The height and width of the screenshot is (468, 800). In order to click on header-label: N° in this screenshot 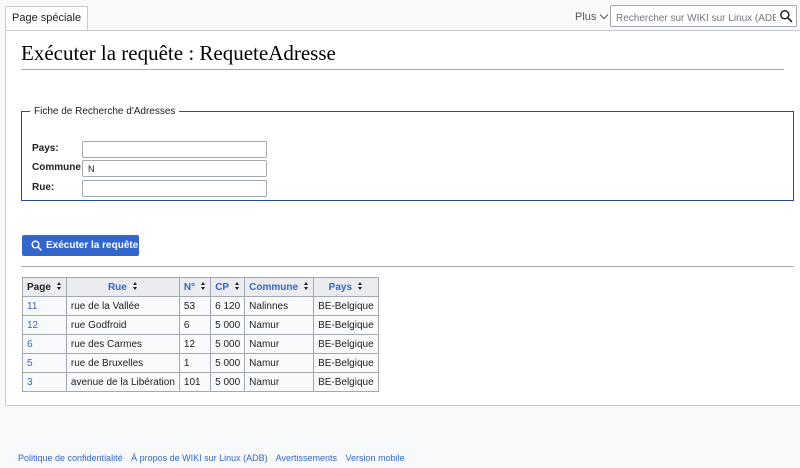, I will do `click(189, 287)`.